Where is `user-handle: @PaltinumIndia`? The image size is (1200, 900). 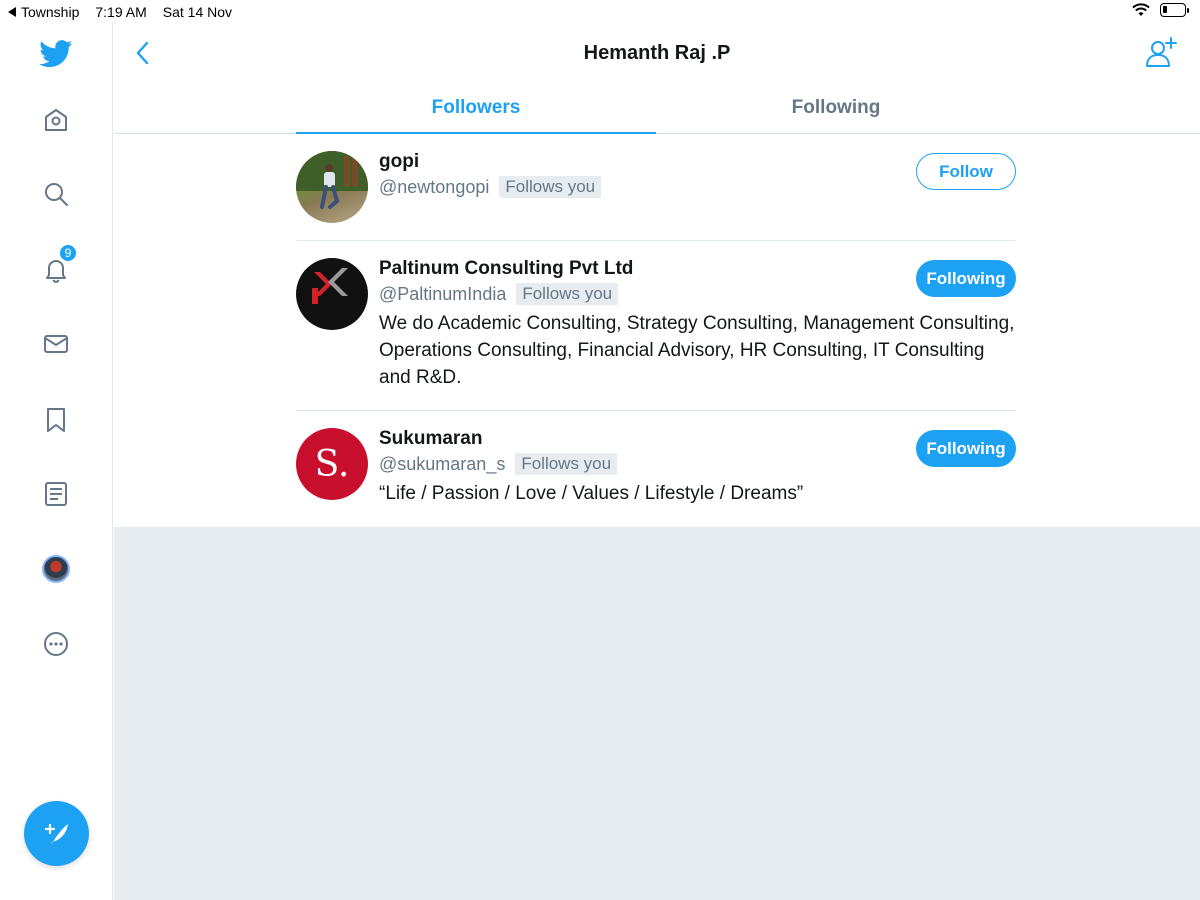
user-handle: @PaltinumIndia is located at coordinates (442, 294).